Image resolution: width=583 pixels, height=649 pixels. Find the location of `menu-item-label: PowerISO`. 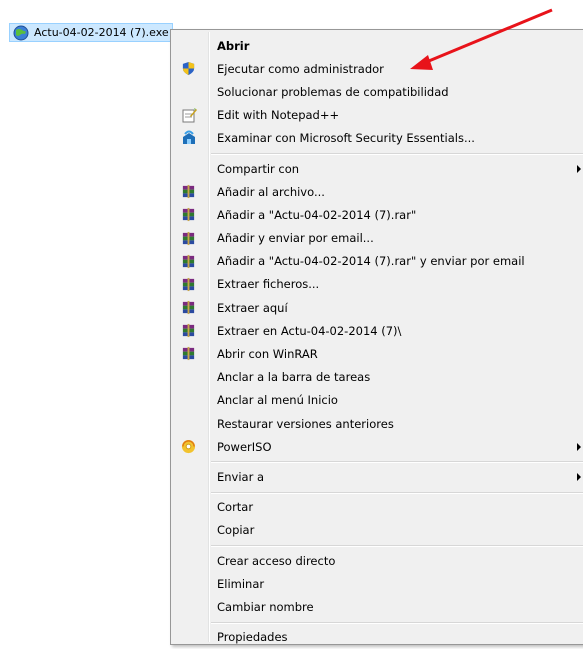

menu-item-label: PowerISO is located at coordinates (244, 446).